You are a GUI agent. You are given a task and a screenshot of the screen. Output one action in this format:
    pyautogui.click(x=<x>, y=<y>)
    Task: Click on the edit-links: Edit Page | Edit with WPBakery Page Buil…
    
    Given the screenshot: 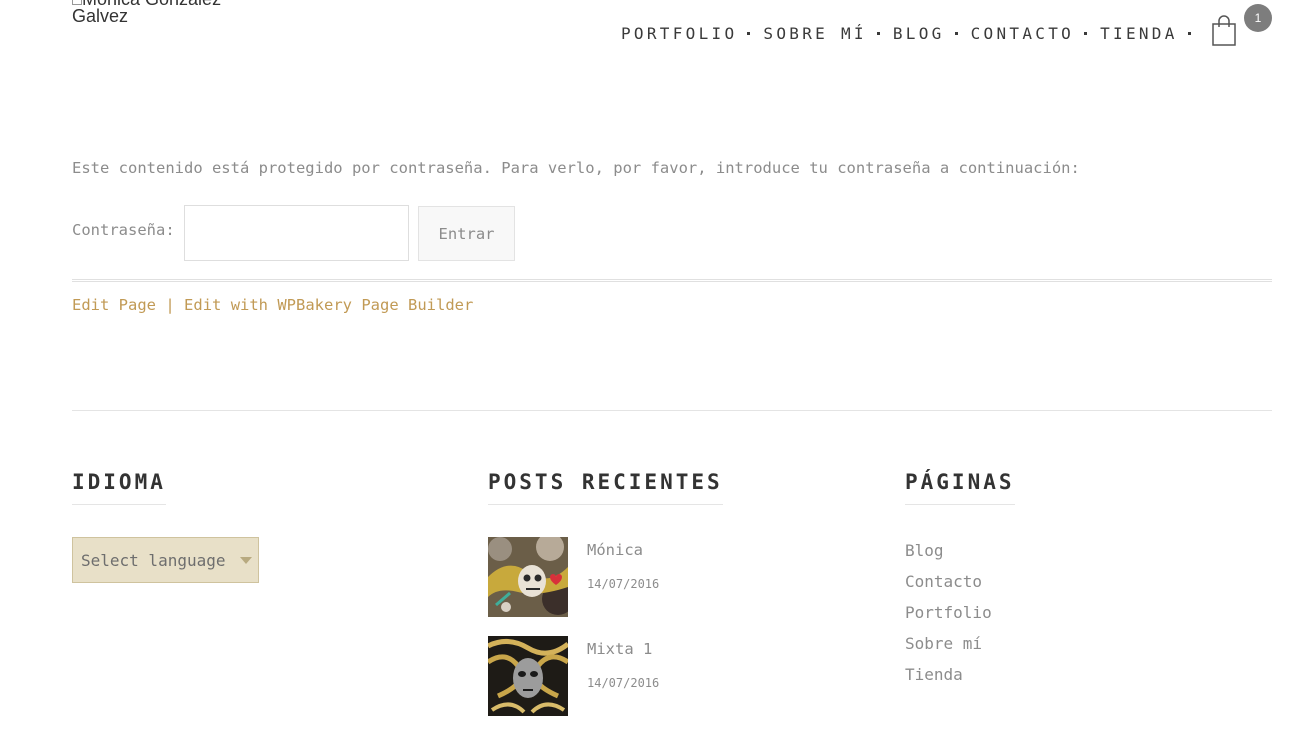 What is the action you would take?
    pyautogui.click(x=272, y=305)
    